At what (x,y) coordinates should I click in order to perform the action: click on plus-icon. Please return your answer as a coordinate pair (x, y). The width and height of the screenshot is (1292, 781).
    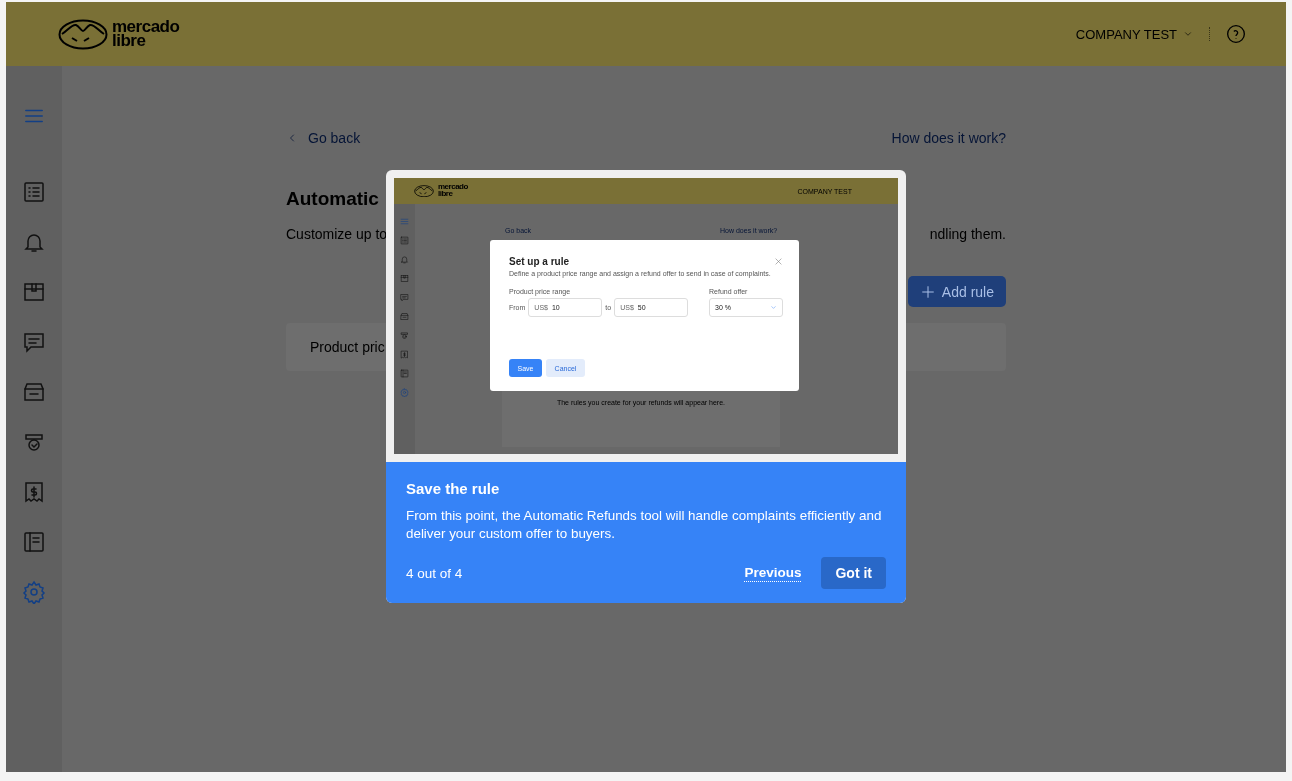
    Looking at the image, I should click on (927, 291).